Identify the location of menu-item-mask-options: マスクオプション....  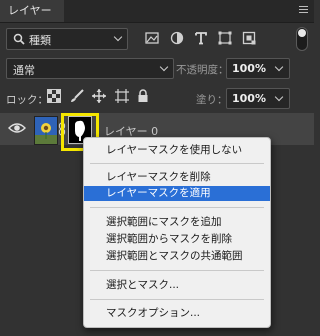
(177, 313).